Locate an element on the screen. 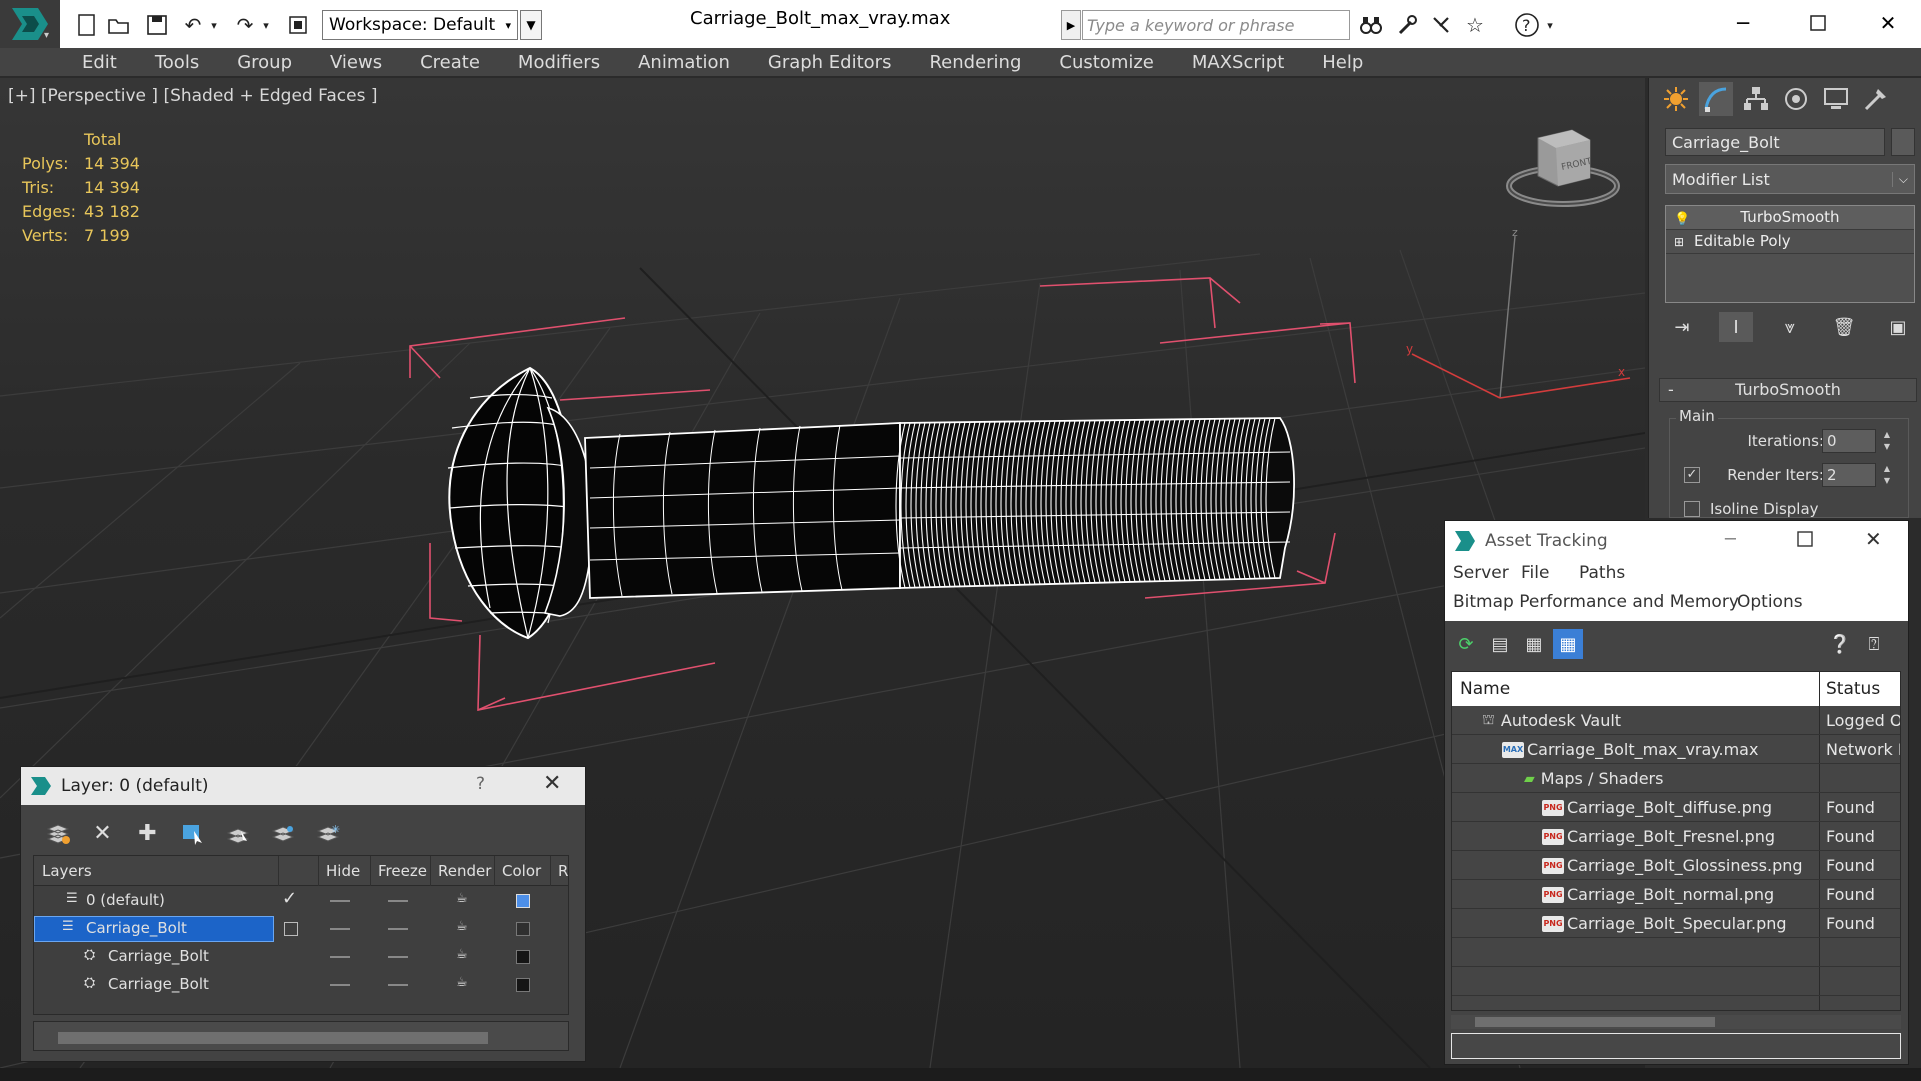 This screenshot has width=1921, height=1081. help-dropdown-icon: ▾ is located at coordinates (1550, 25).